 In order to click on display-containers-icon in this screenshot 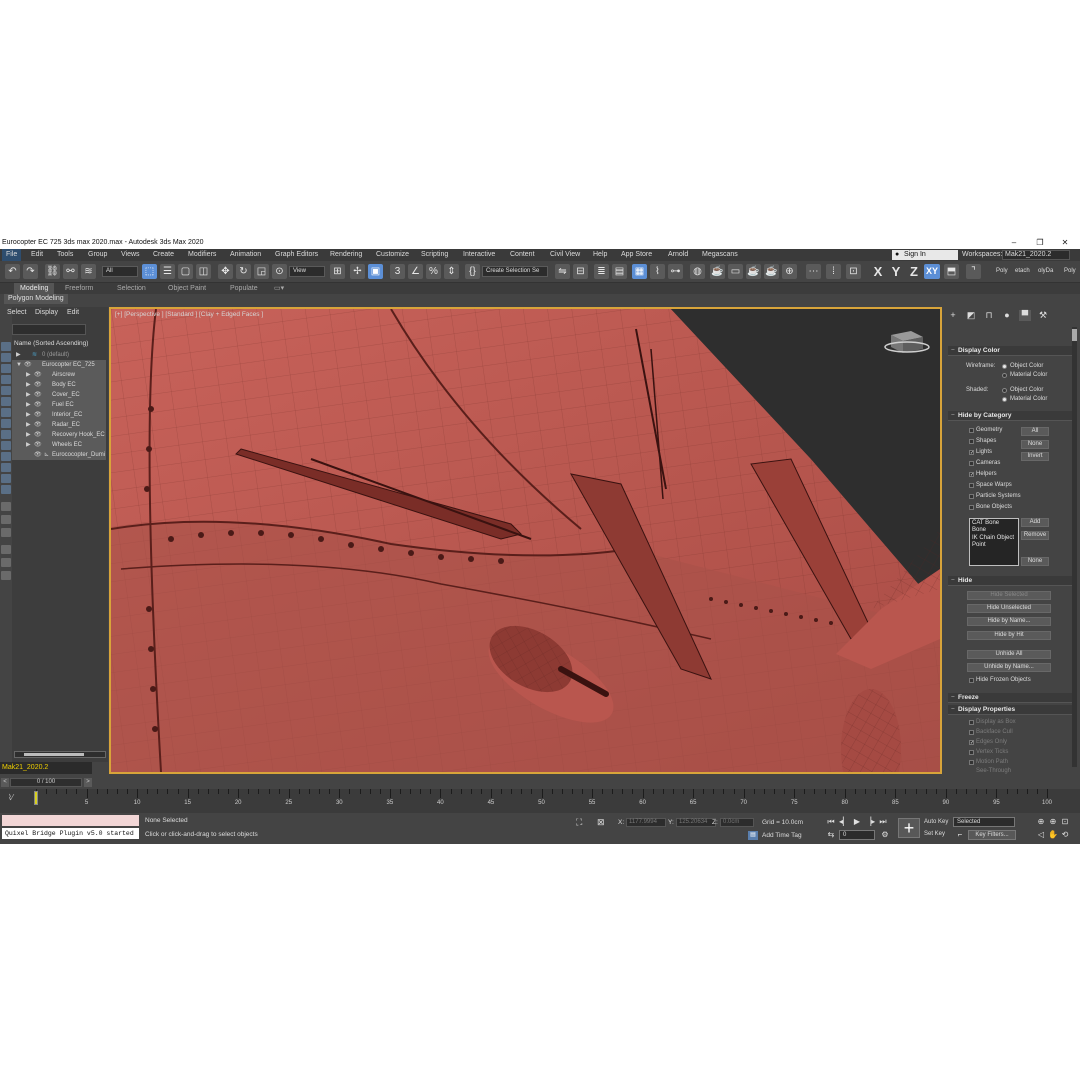, I will do `click(6, 478)`.